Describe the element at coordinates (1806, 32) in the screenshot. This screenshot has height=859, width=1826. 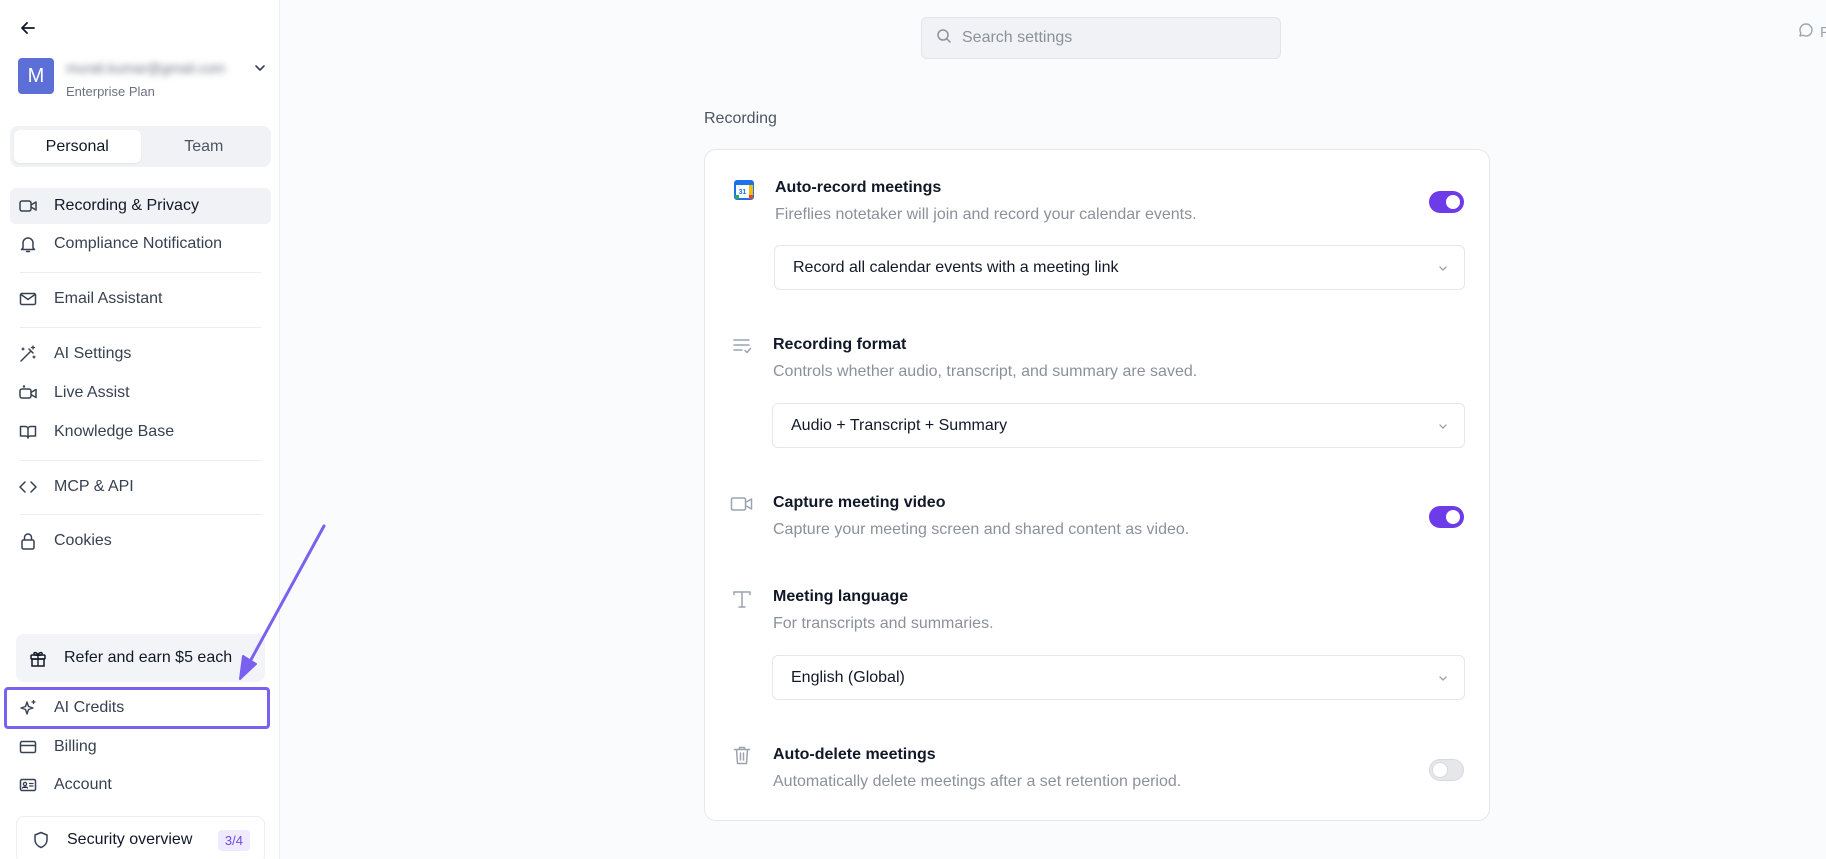
I see `chat-bubble-icon` at that location.